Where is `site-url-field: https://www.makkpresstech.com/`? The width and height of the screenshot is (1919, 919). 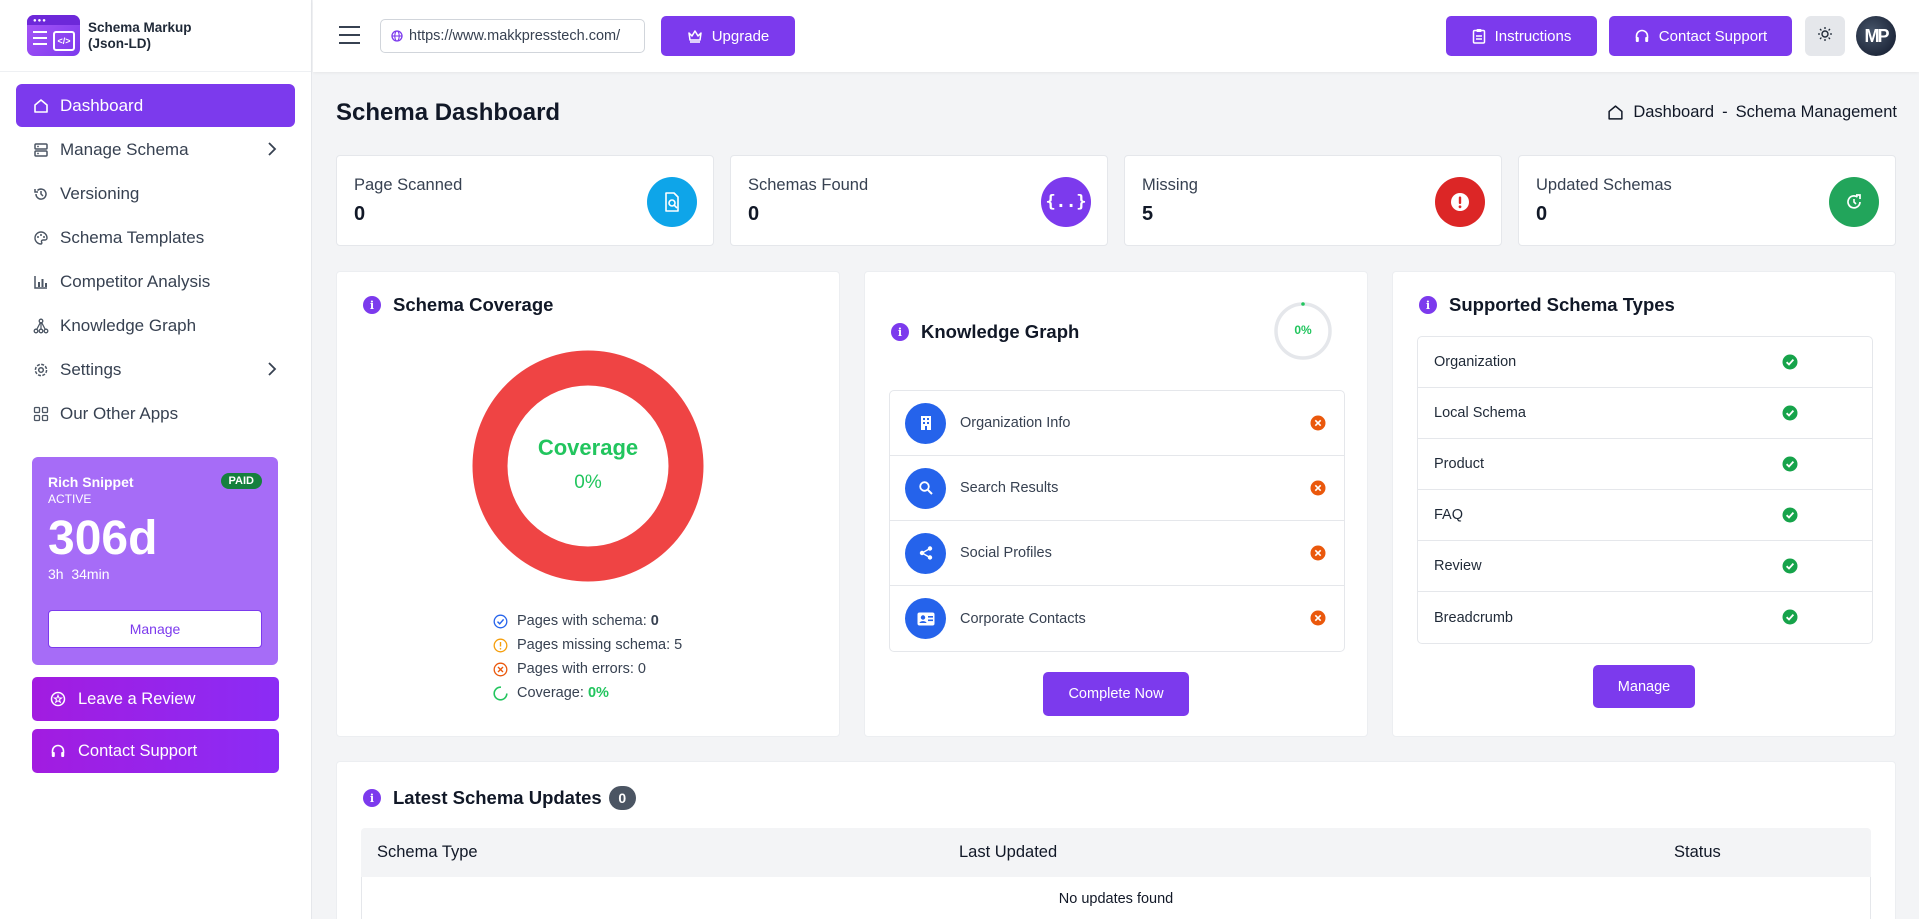 site-url-field: https://www.makkpresstech.com/ is located at coordinates (512, 36).